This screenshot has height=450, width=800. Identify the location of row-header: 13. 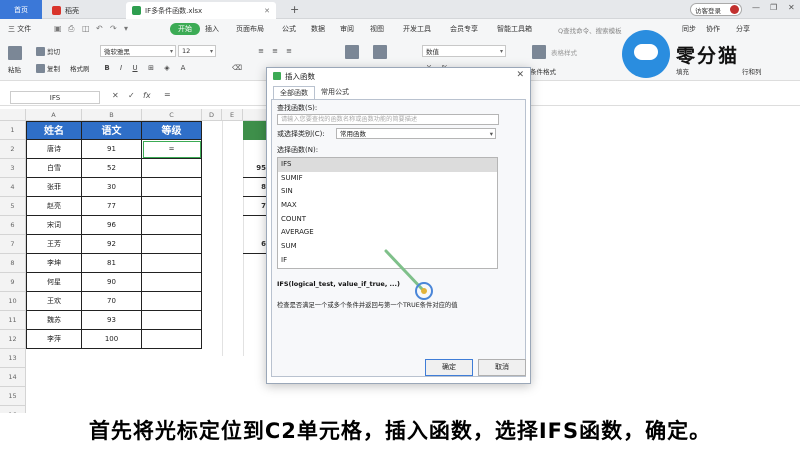
(13, 358).